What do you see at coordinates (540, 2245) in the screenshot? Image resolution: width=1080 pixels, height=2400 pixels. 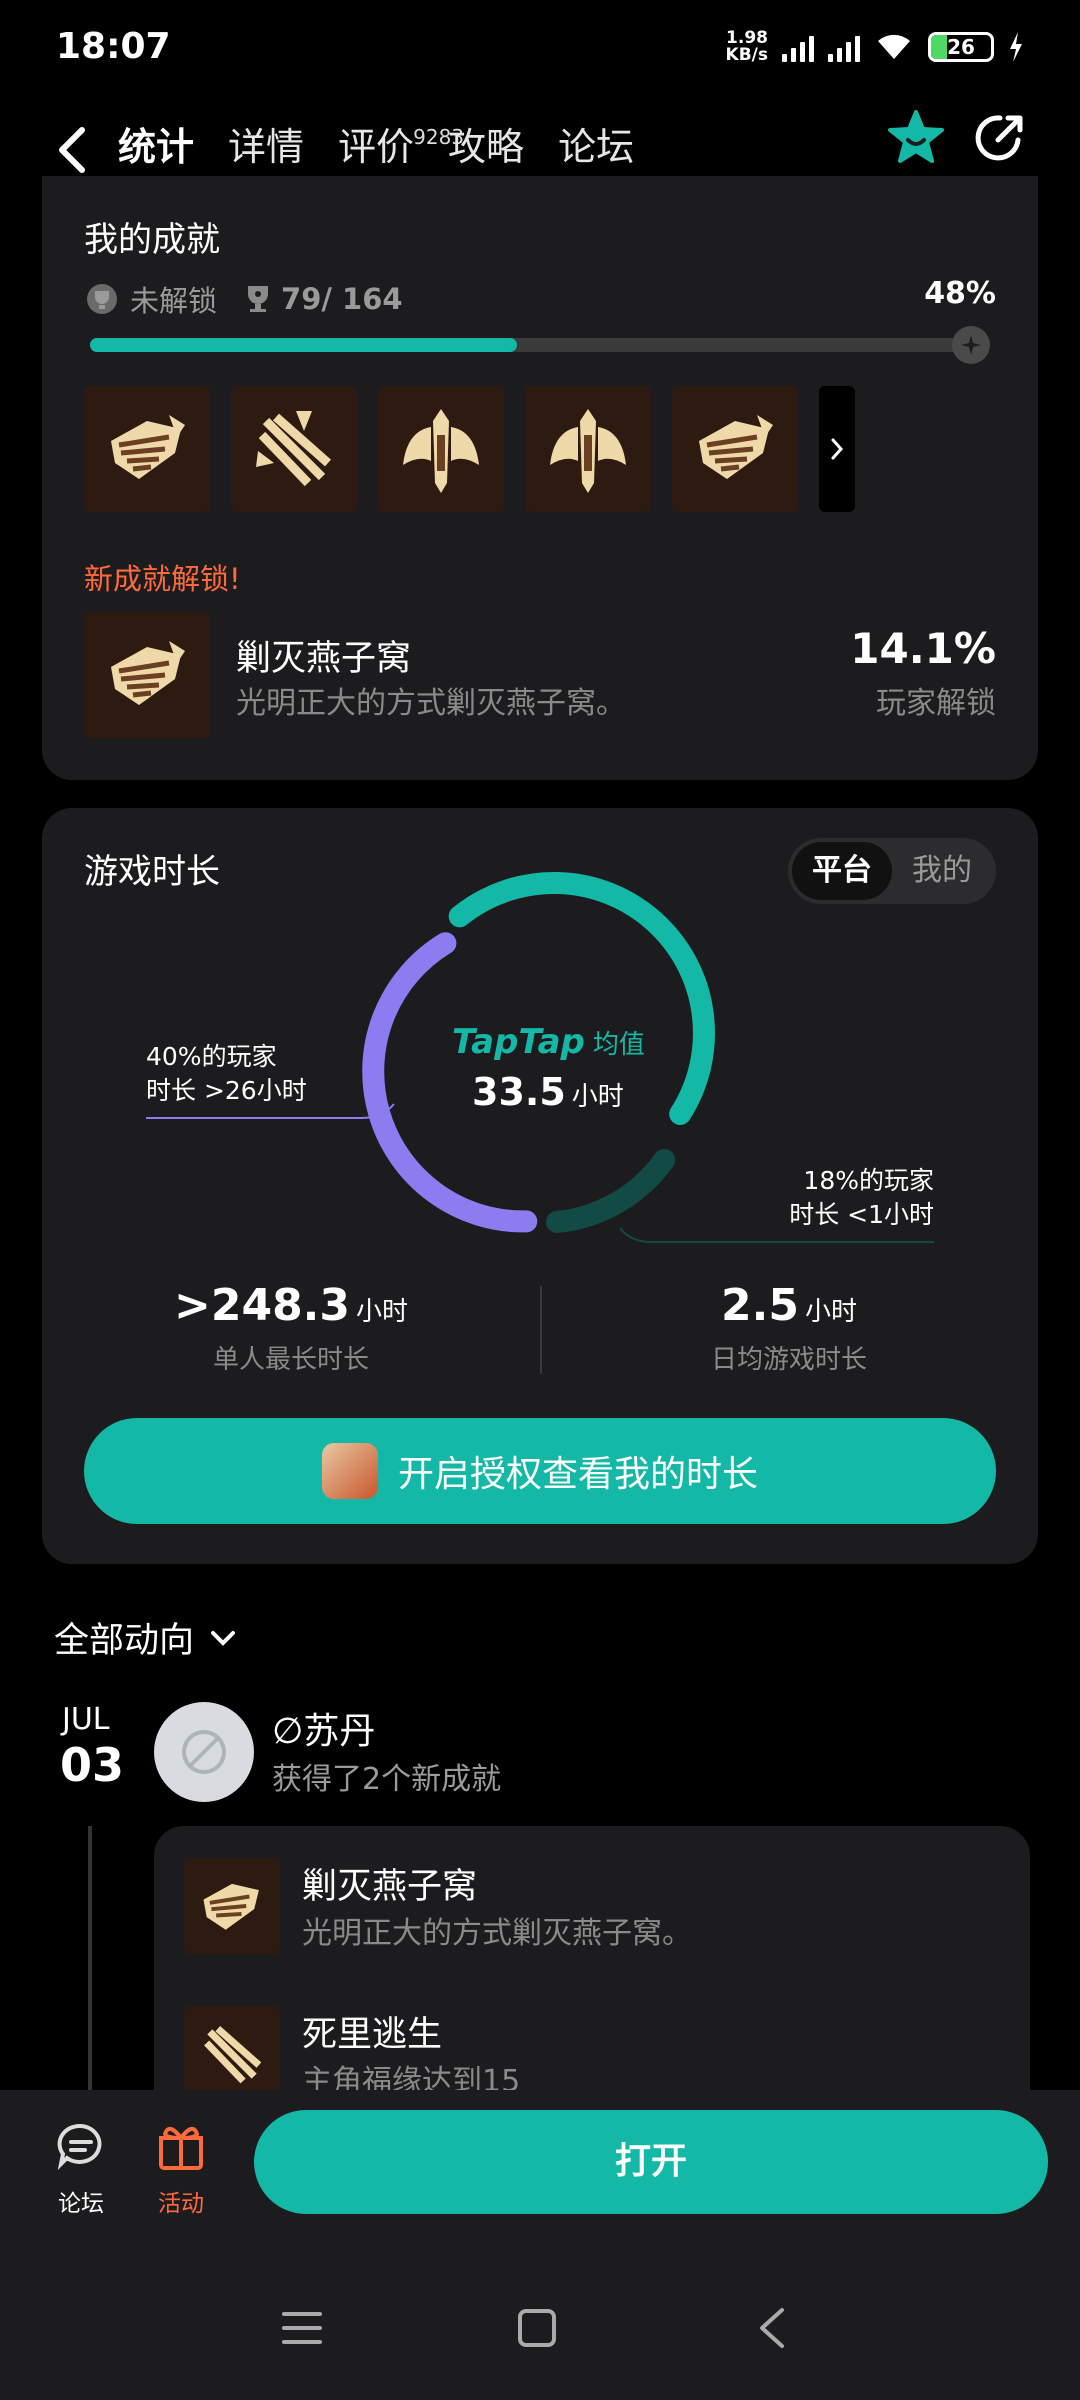 I see `bottom-action-bar: 论坛 活动 打开` at bounding box center [540, 2245].